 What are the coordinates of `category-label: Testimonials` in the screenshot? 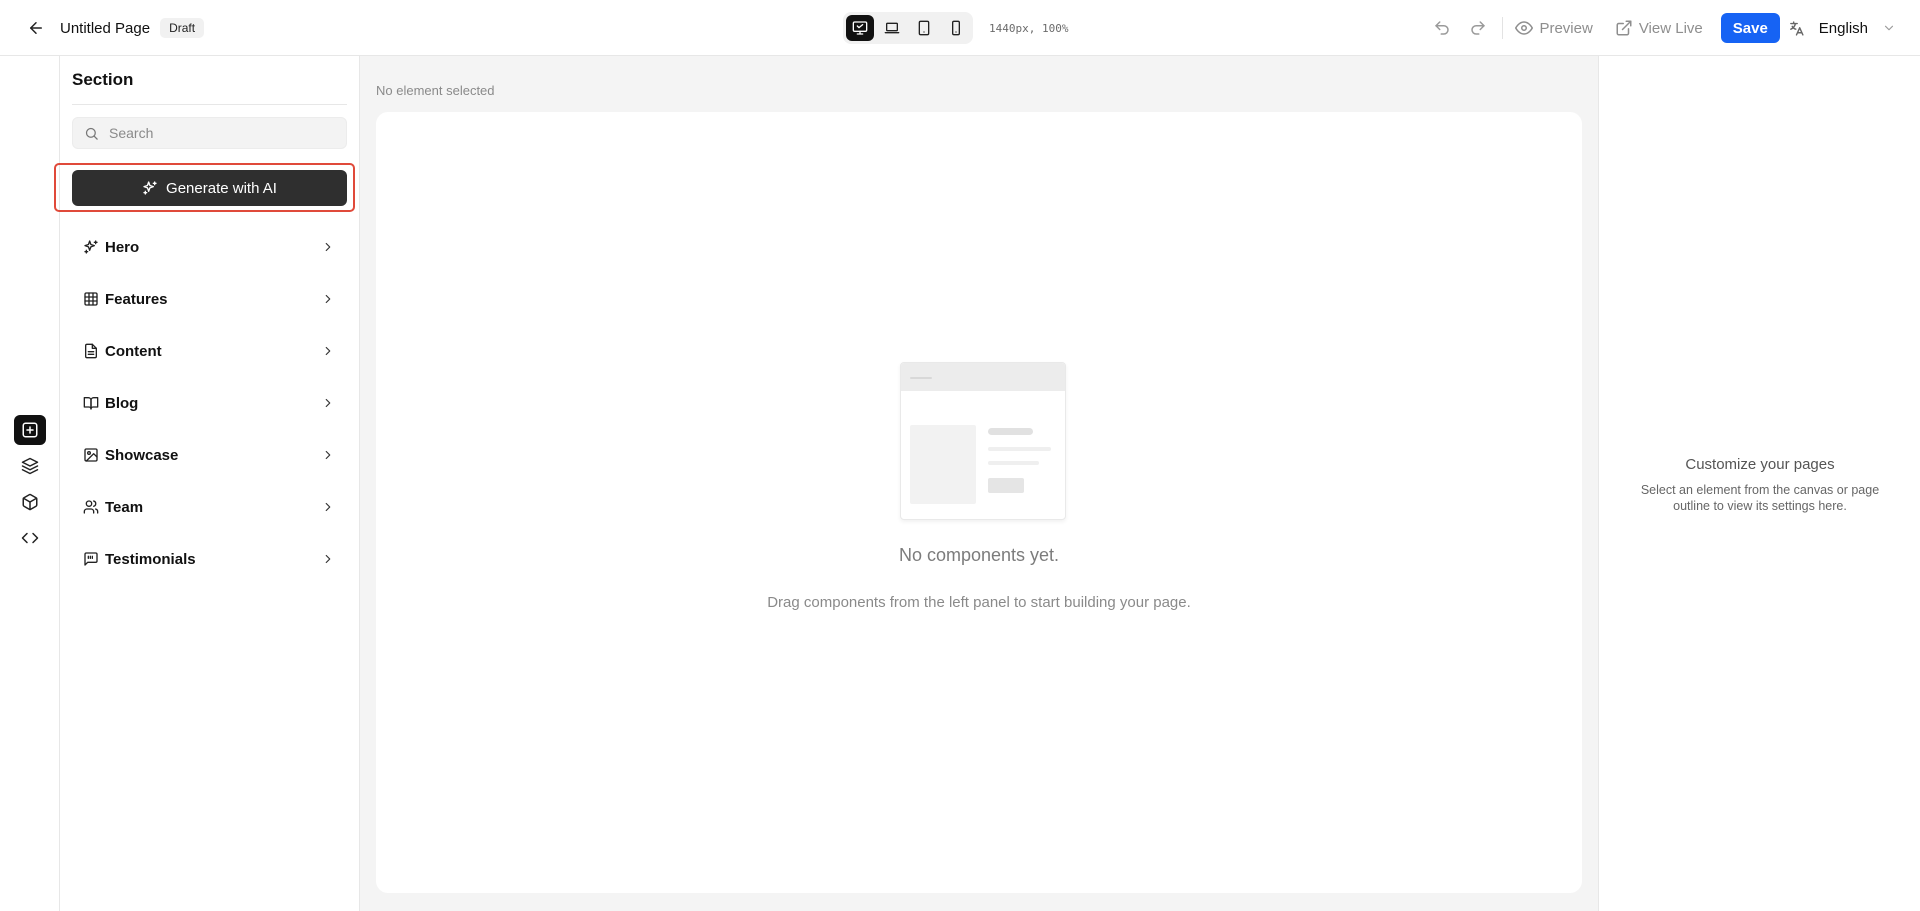 It's located at (150, 559).